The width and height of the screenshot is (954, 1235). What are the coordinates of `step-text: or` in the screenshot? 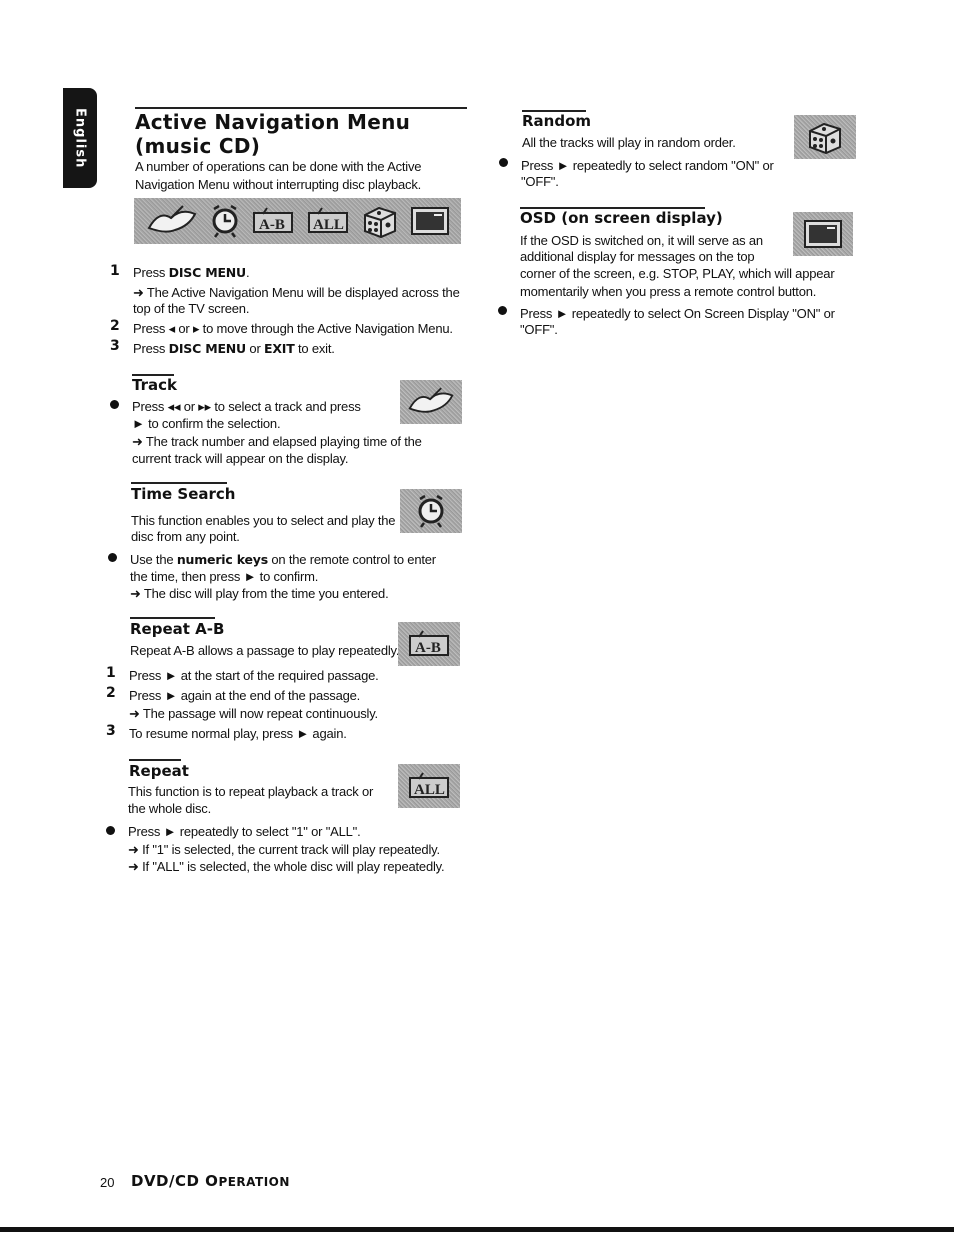 It's located at (255, 348).